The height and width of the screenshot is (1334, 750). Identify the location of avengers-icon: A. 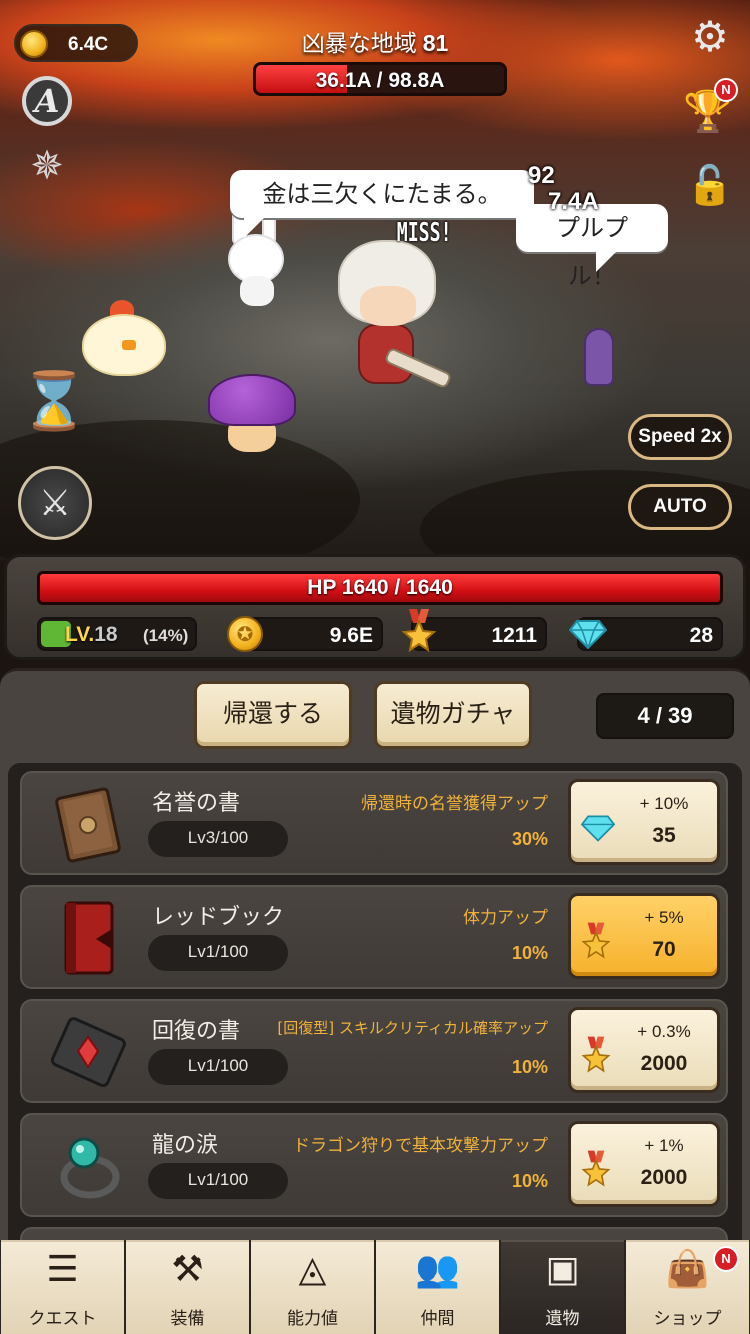
(47, 101).